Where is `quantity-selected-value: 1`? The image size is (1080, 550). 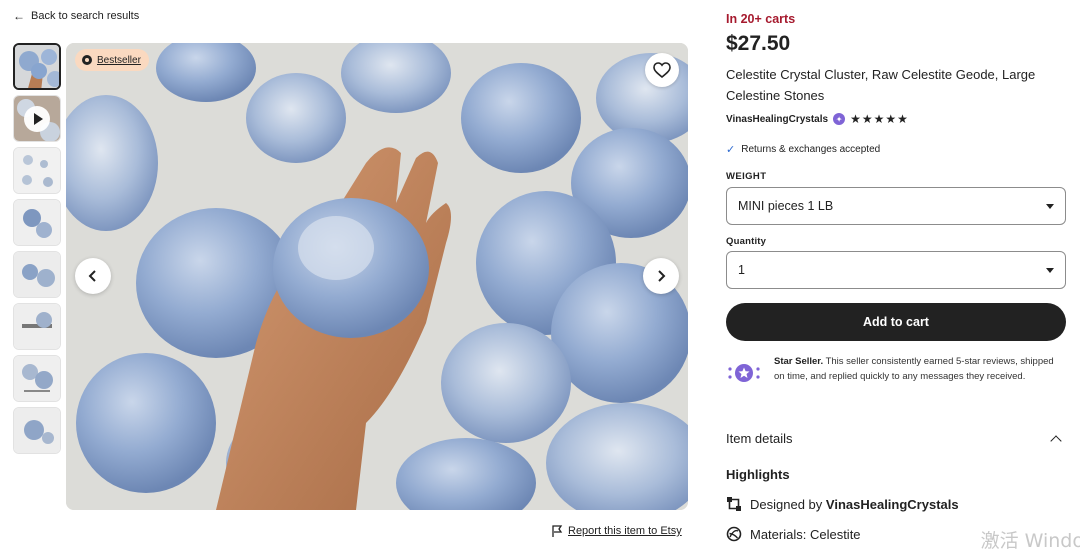 quantity-selected-value: 1 is located at coordinates (741, 270).